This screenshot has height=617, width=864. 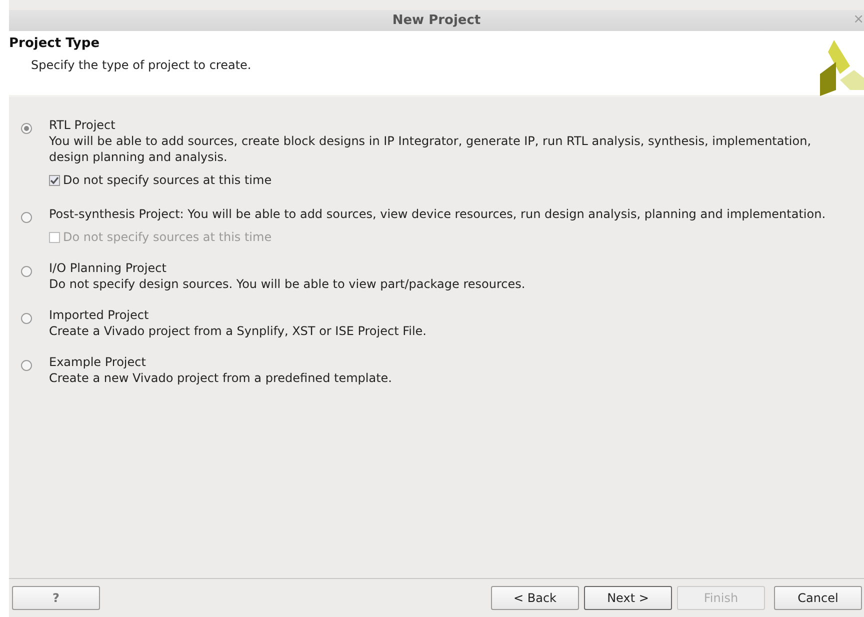 What do you see at coordinates (56, 598) in the screenshot?
I see `help-button: ?` at bounding box center [56, 598].